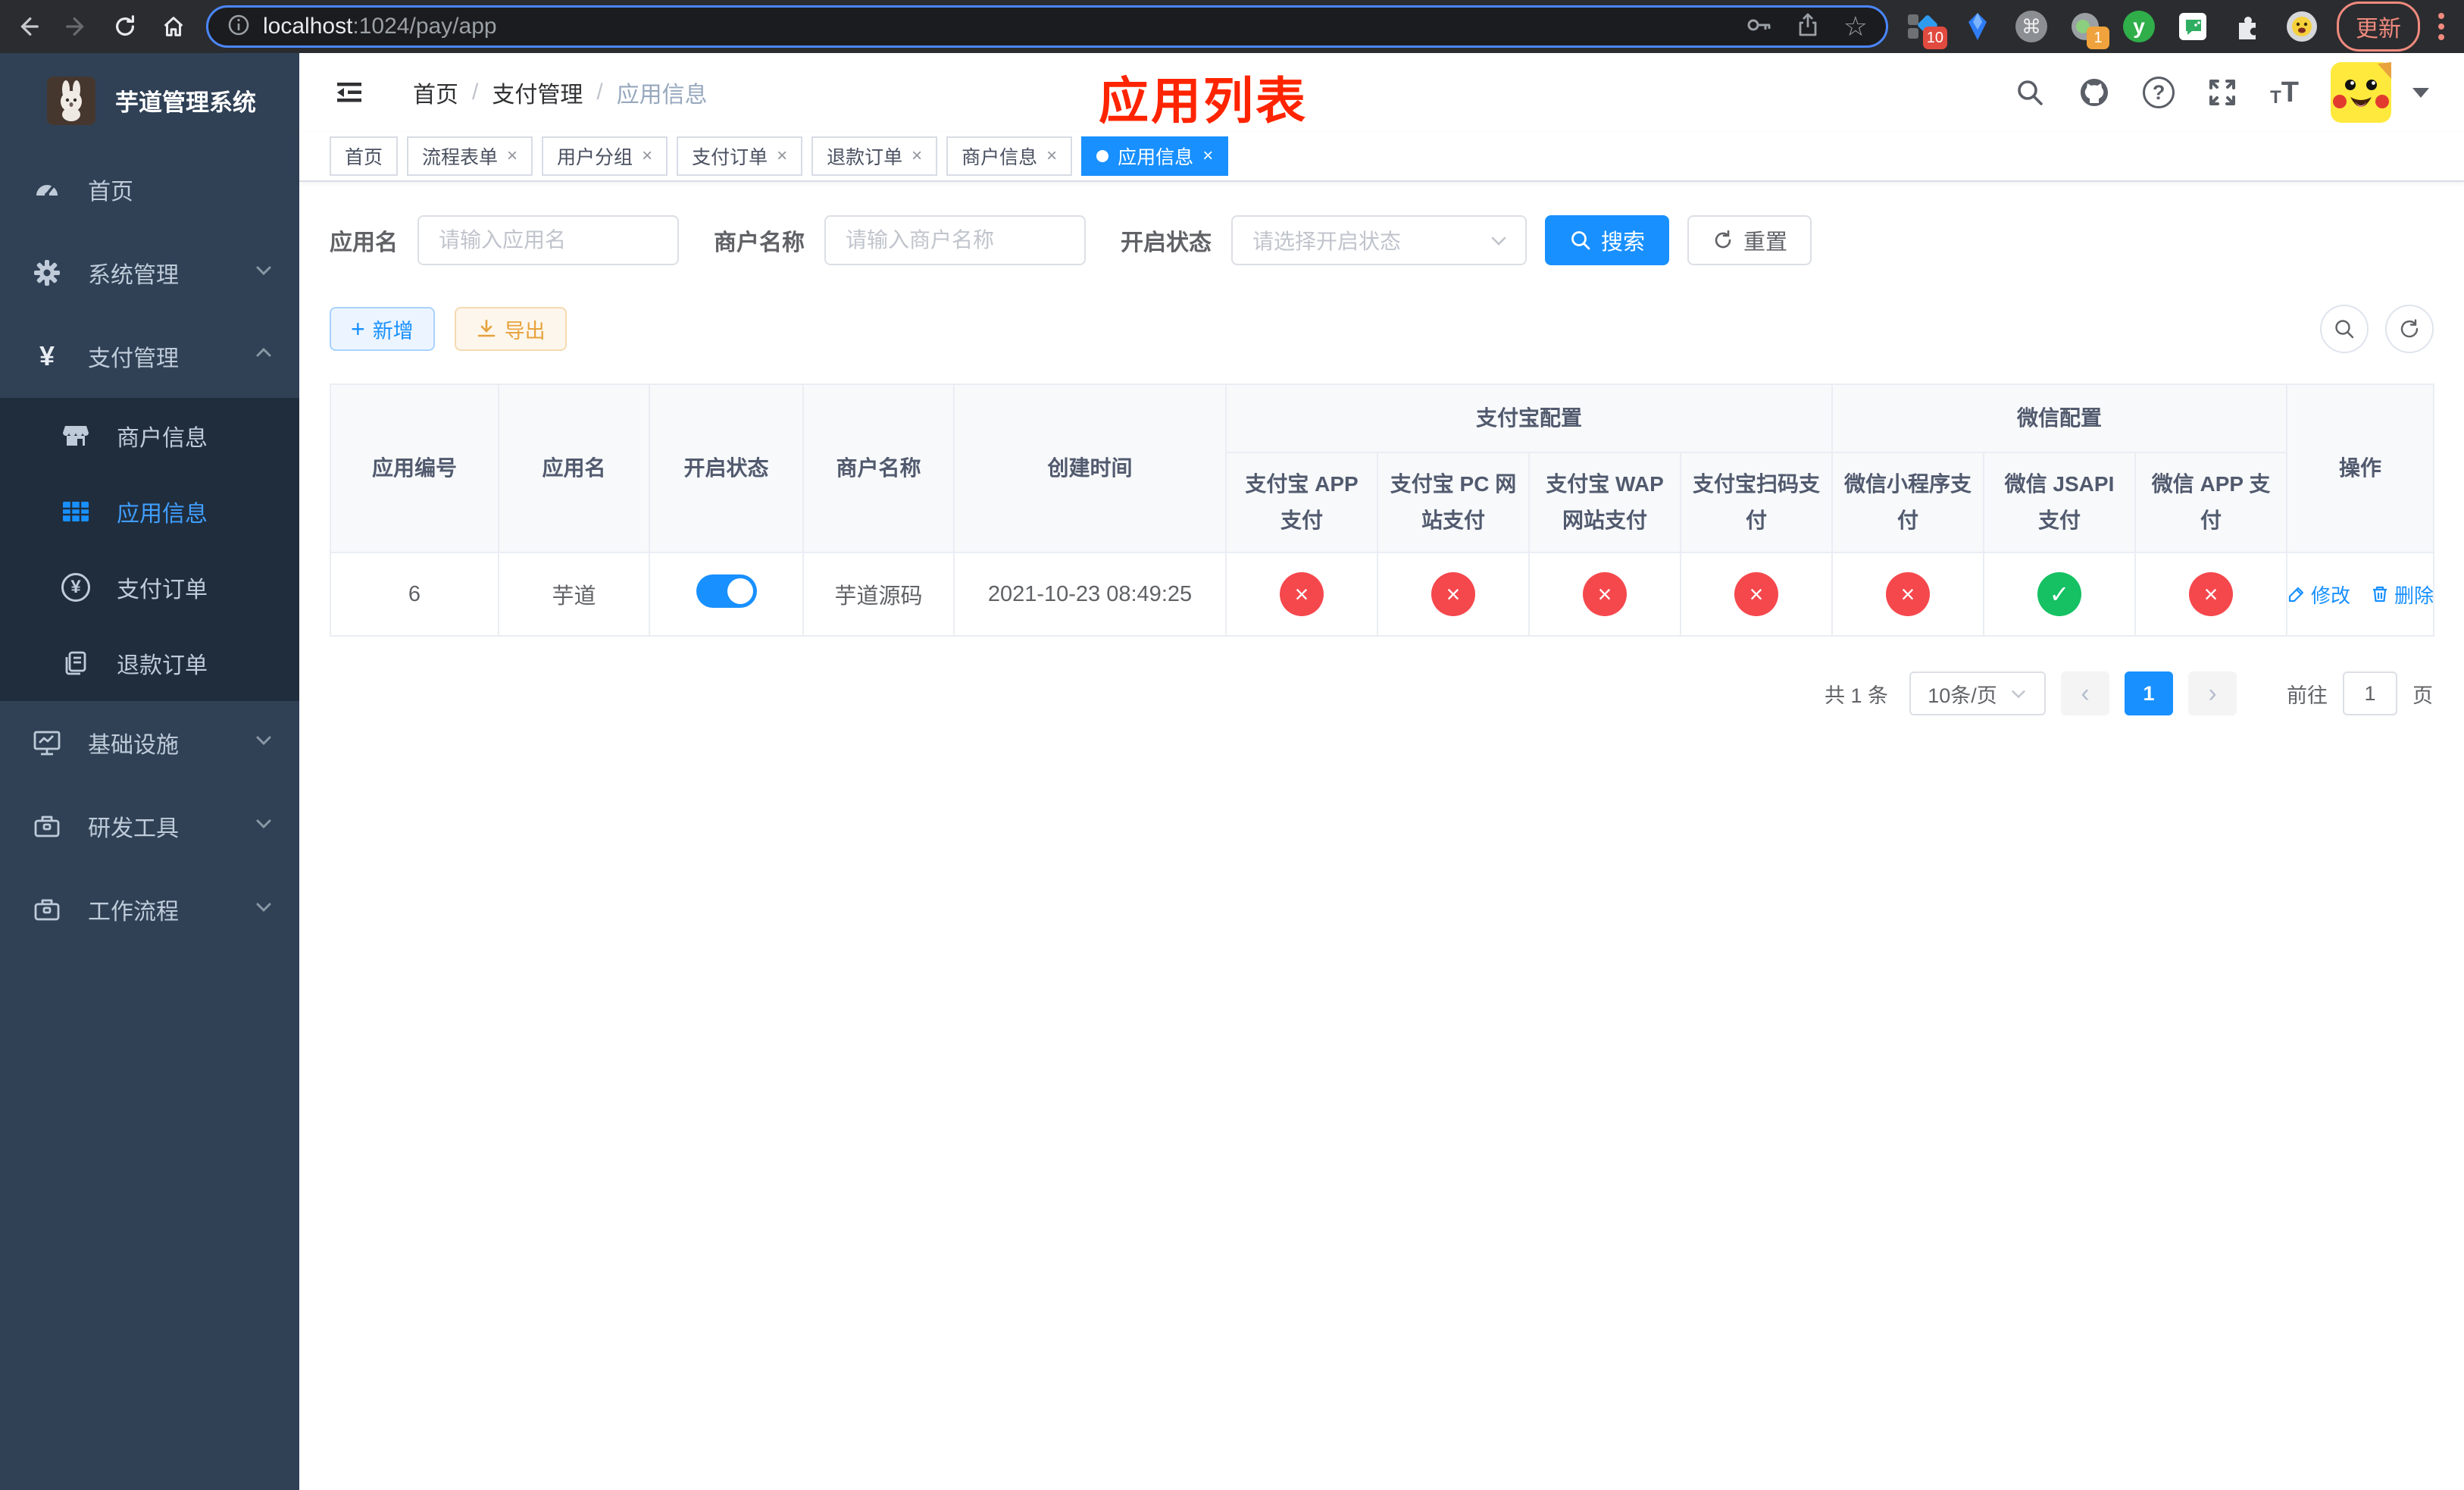  Describe the element at coordinates (2420, 92) in the screenshot. I see `avatar-caret-icon` at that location.